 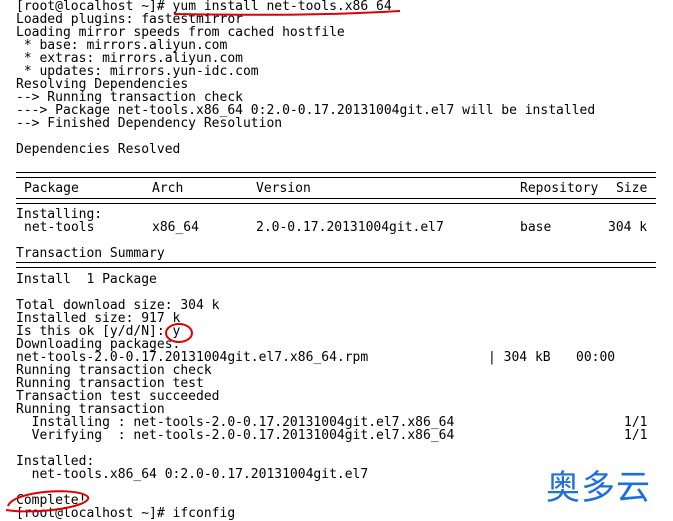 I want to click on table-cell-version: 2.0-0.17.20131004git.el7, so click(x=350, y=227).